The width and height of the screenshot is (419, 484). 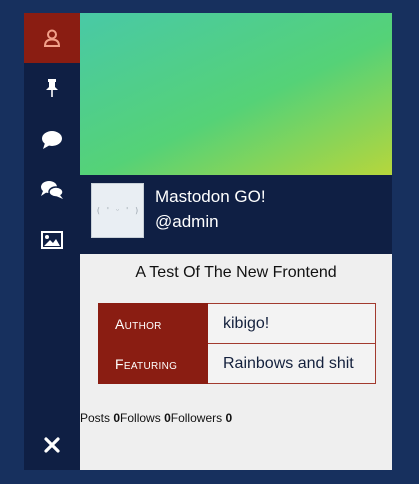 I want to click on conversation-icon, so click(x=52, y=190).